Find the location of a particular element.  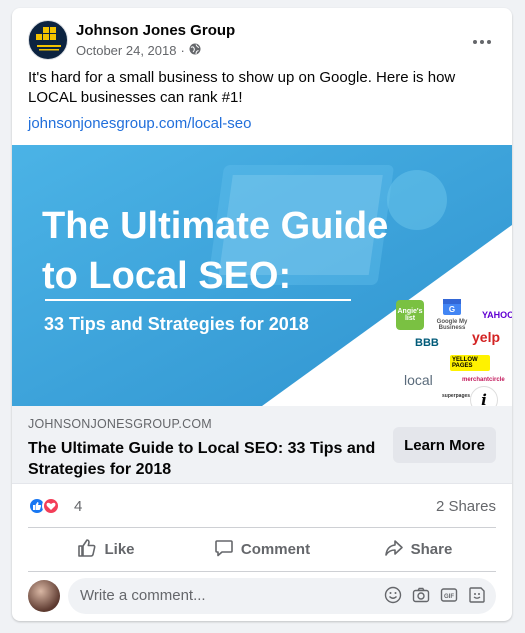

sticker-icon is located at coordinates (477, 595).